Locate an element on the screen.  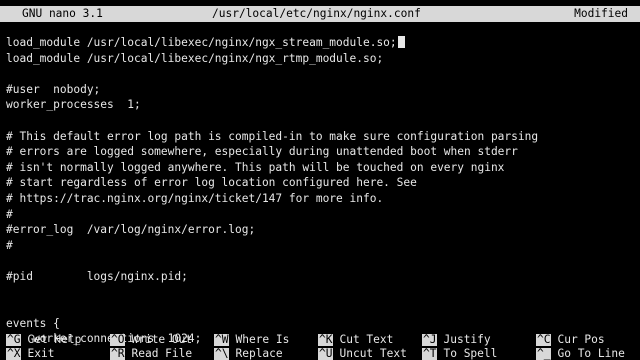
shortcut-to-spell: ^T To Spell is located at coordinates (459, 353).